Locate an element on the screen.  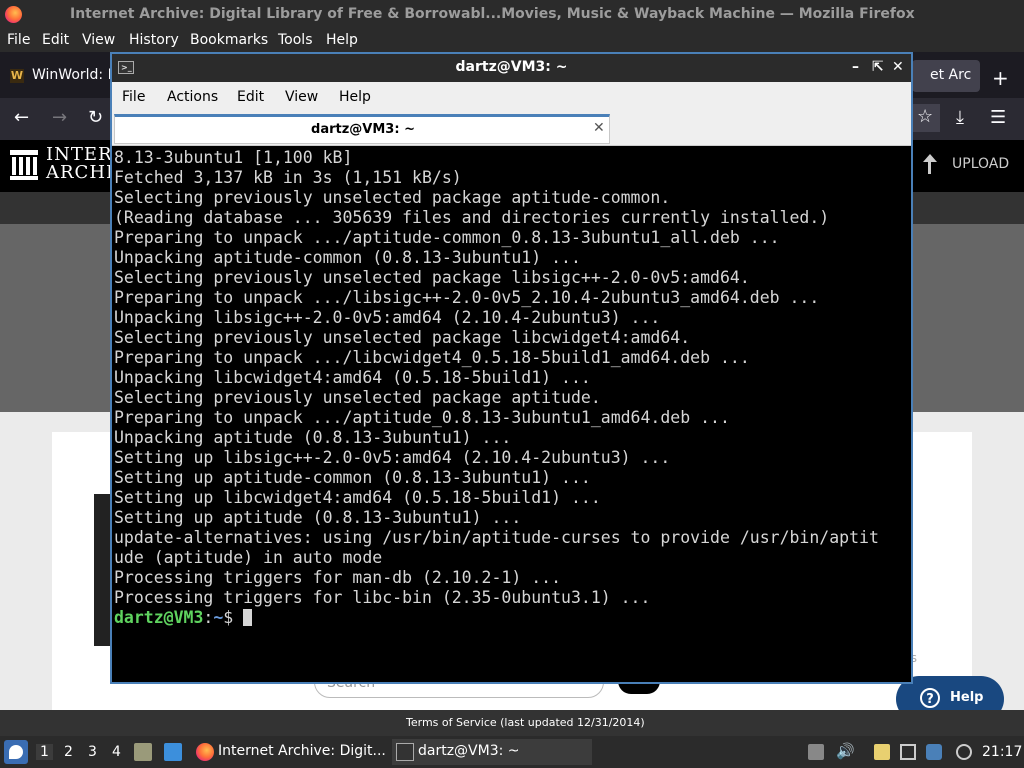
terminal-tab: dartz@VM3: ~ ✕ is located at coordinates (362, 129).